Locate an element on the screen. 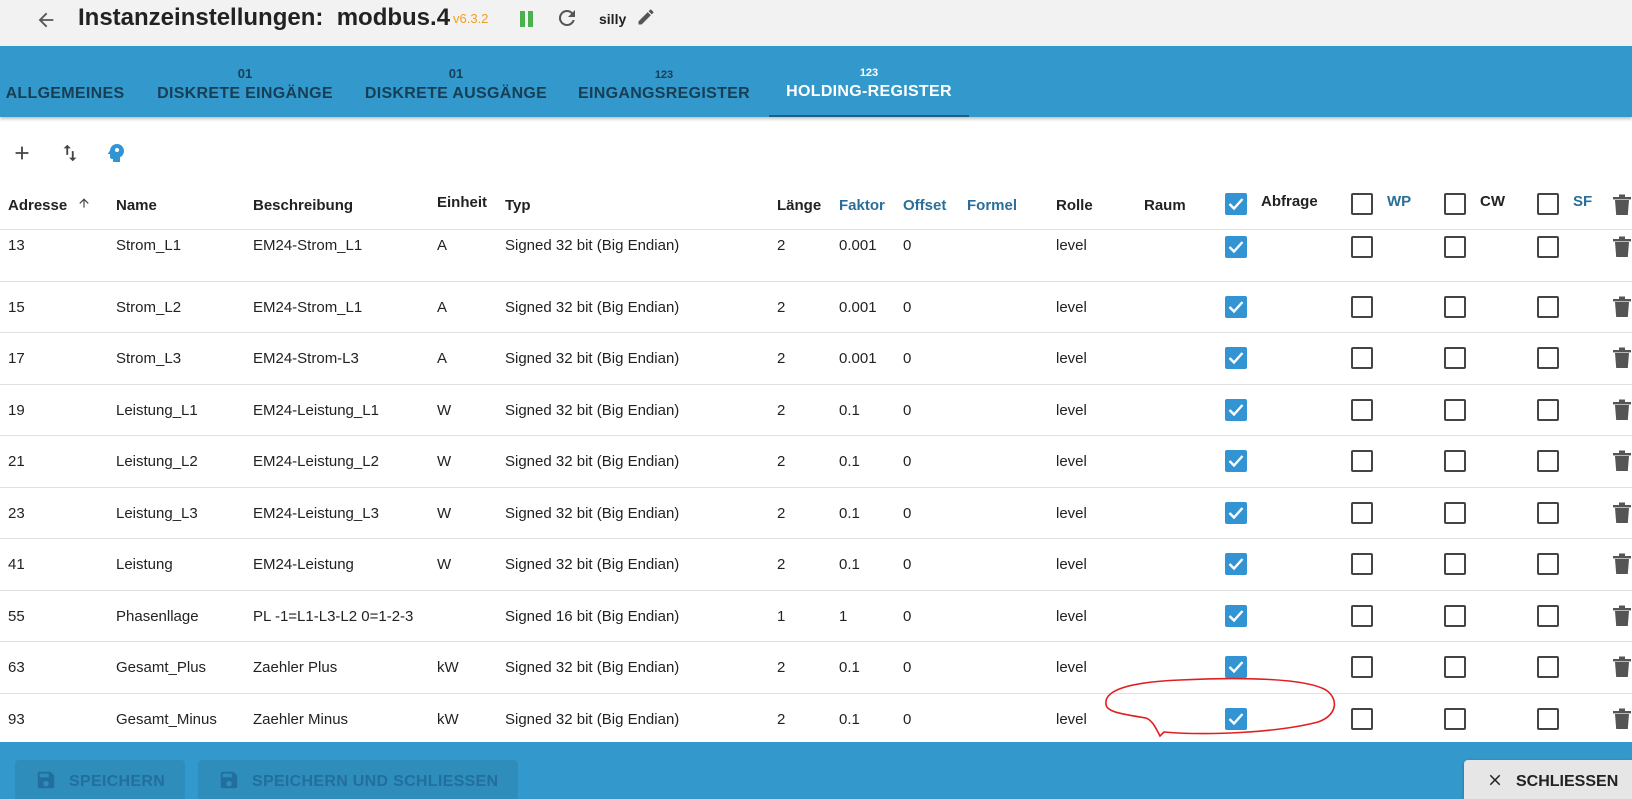 The width and height of the screenshot is (1632, 799). cell-description: EM24-Leistung_L2 is located at coordinates (316, 461).